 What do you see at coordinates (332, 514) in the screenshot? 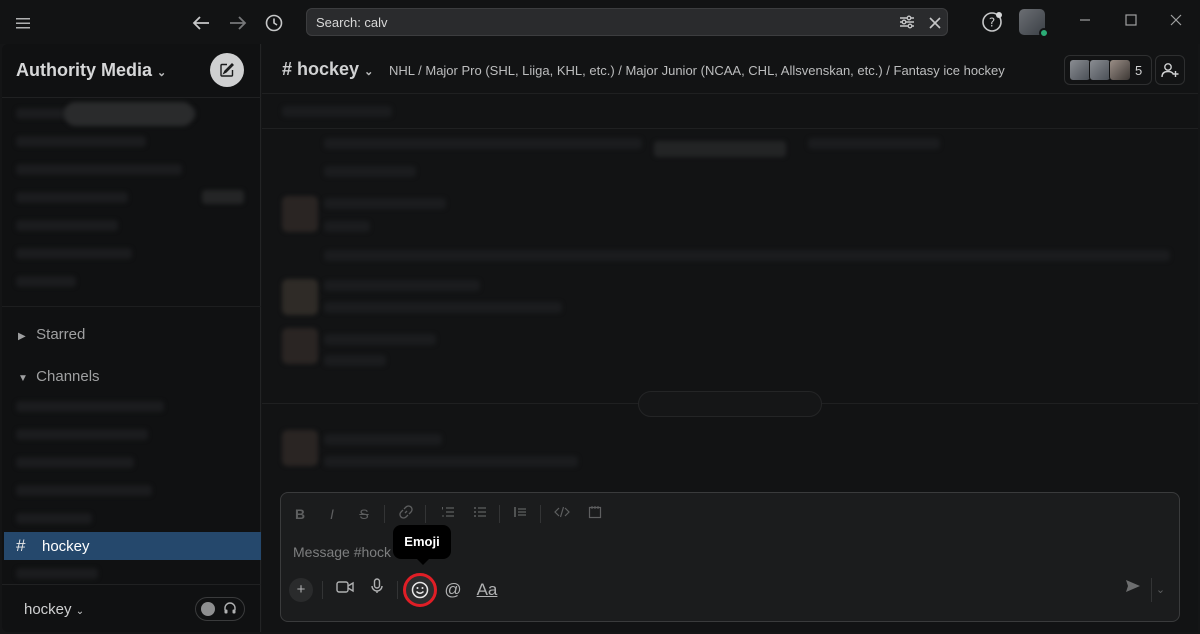
I see `italic-icon: I` at bounding box center [332, 514].